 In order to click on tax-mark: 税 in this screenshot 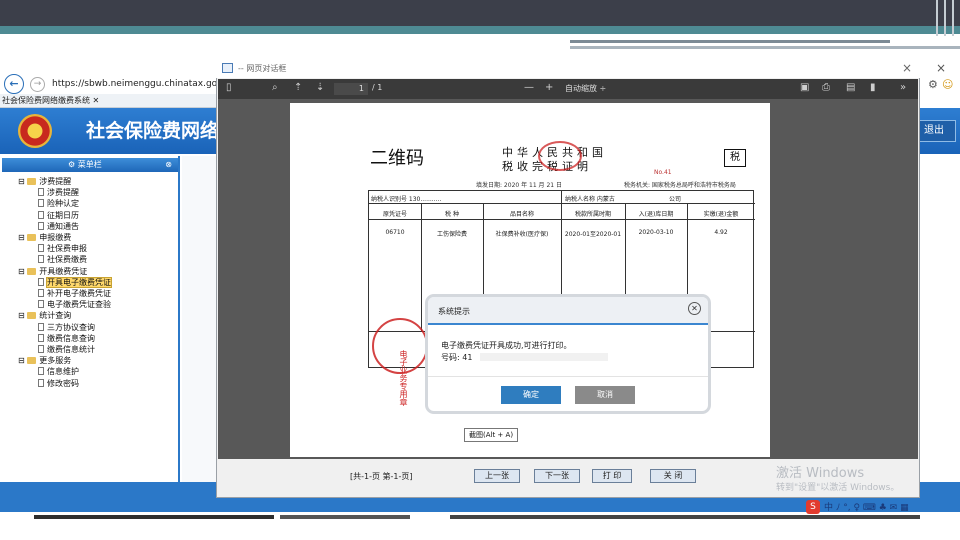, I will do `click(735, 158)`.